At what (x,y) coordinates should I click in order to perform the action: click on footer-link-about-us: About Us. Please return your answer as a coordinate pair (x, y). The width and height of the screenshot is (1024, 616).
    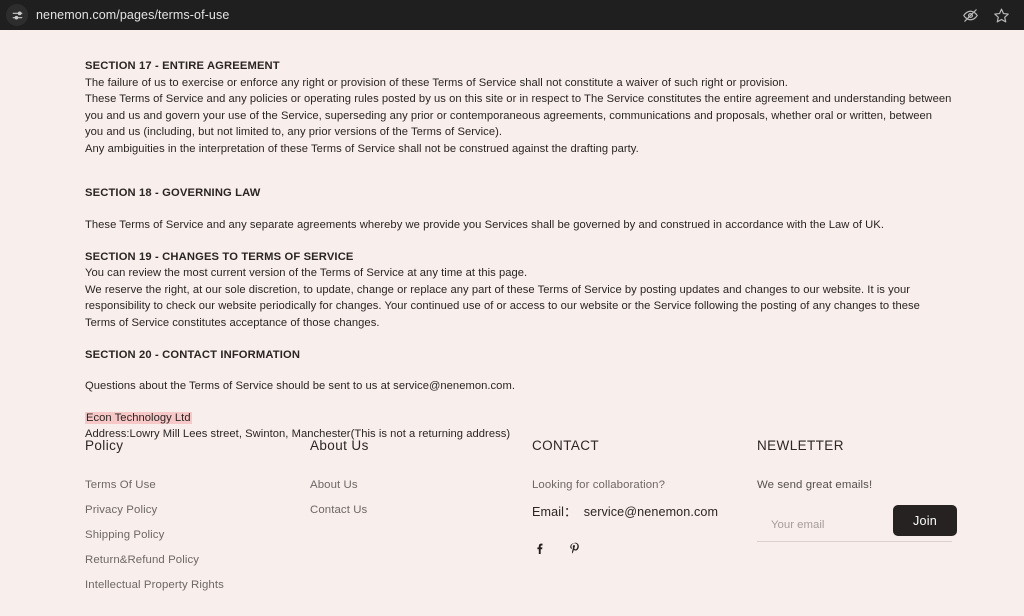
    Looking at the image, I should click on (421, 485).